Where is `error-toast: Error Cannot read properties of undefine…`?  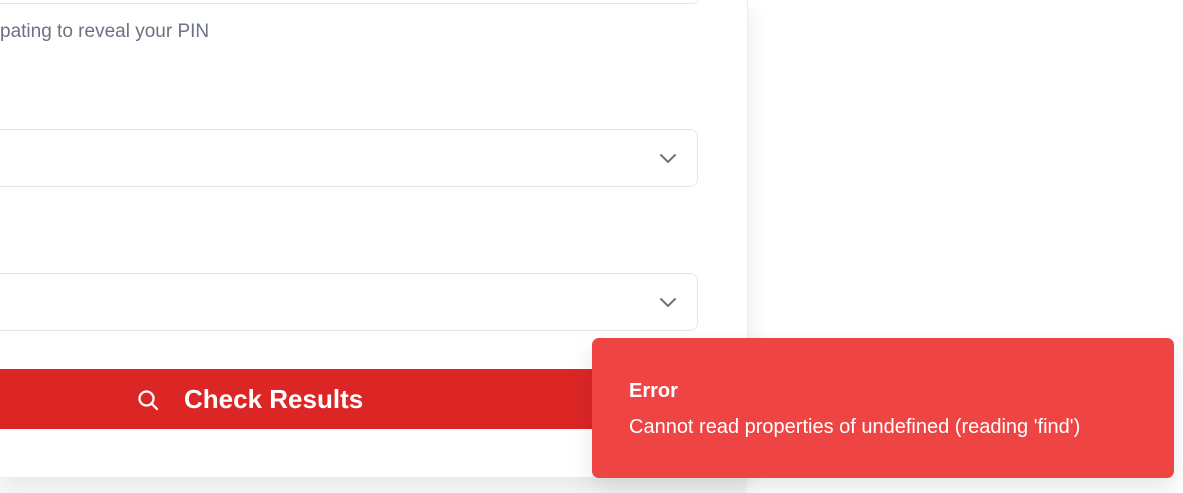
error-toast: Error Cannot read properties of undefine… is located at coordinates (883, 408).